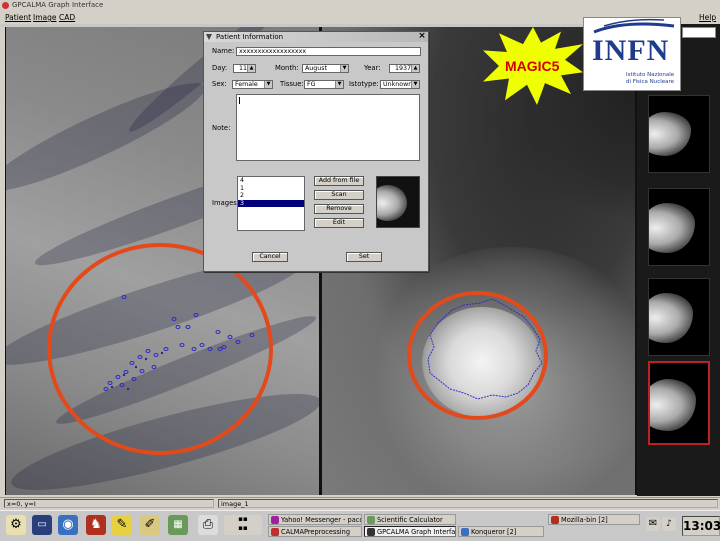 The height and width of the screenshot is (541, 720). What do you see at coordinates (239, 100) in the screenshot?
I see `text-cursor` at bounding box center [239, 100].